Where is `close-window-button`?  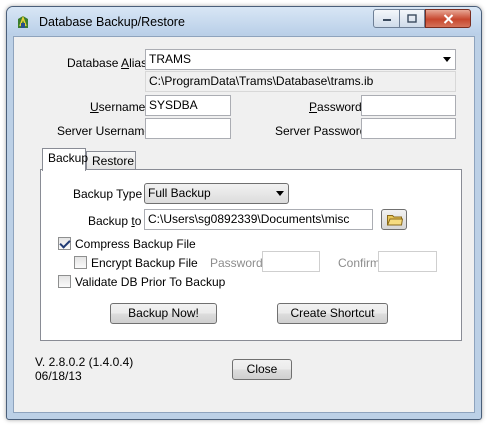 close-window-button is located at coordinates (448, 18).